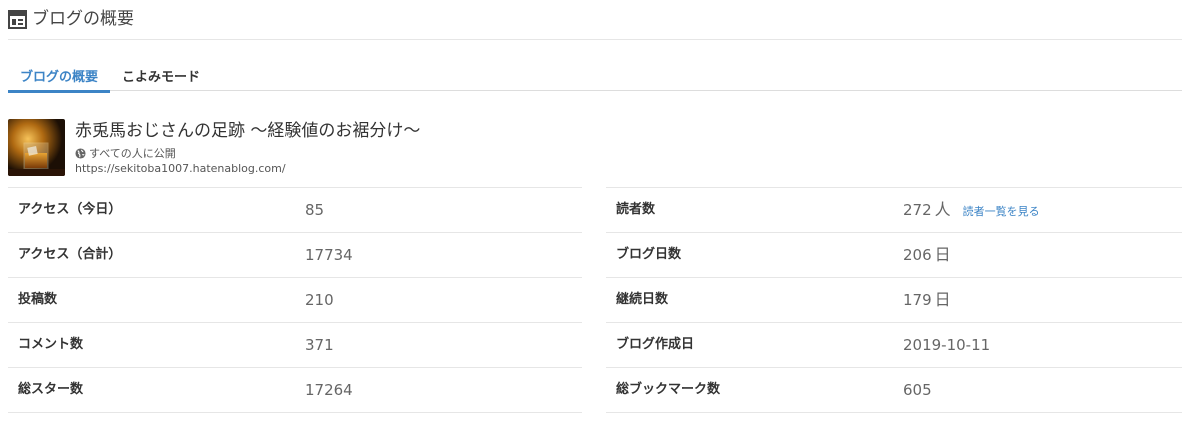 The image size is (1186, 432). I want to click on stat-value: 206, so click(917, 255).